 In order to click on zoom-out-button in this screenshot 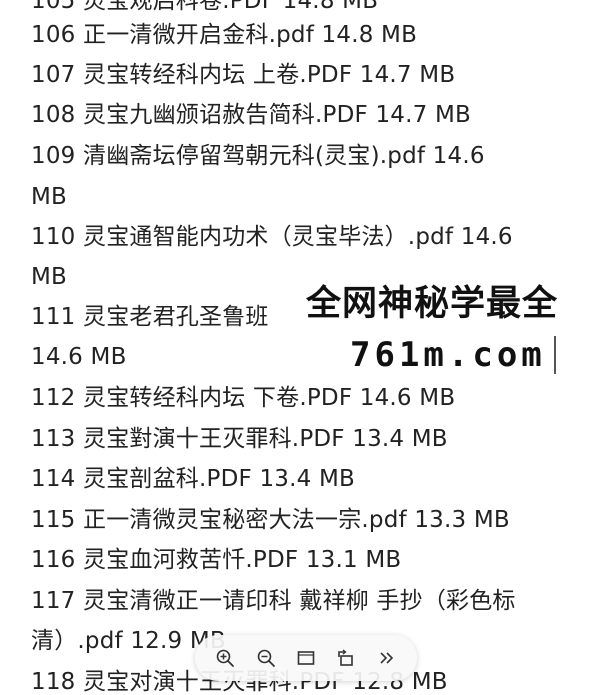, I will do `click(266, 658)`.